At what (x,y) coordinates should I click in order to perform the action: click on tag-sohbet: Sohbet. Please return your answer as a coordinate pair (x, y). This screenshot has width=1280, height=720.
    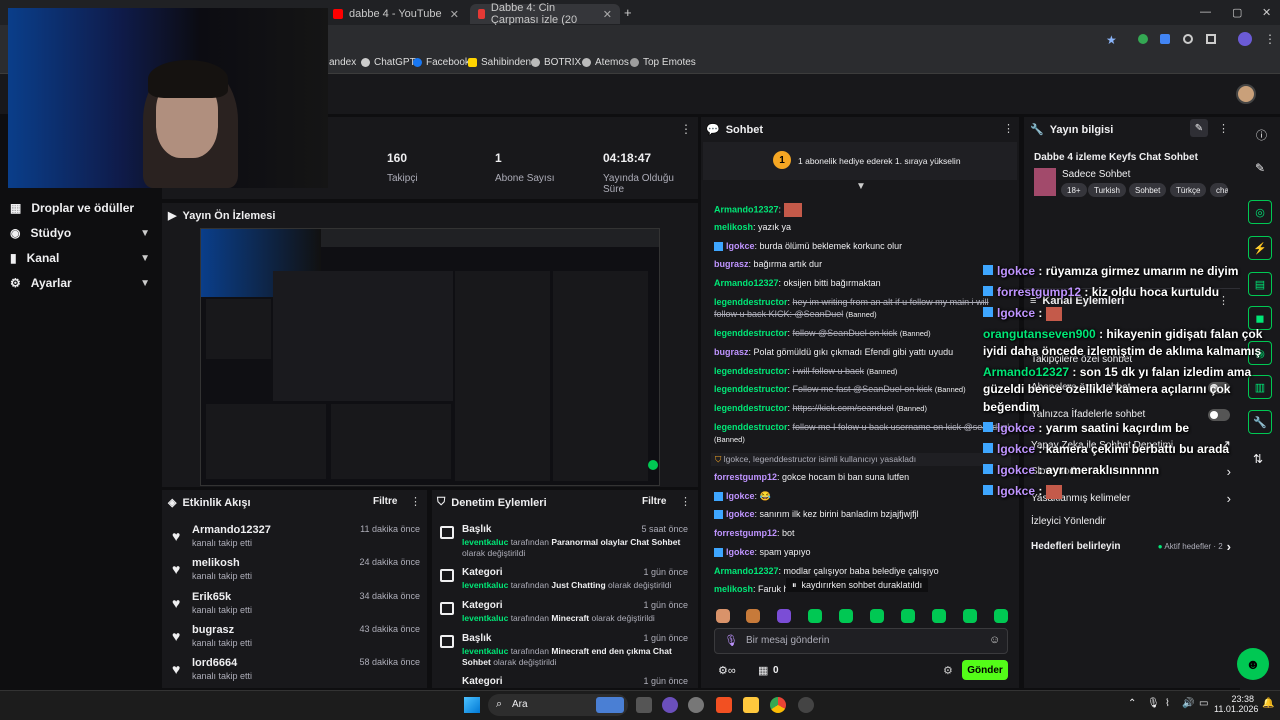
    Looking at the image, I should click on (1148, 190).